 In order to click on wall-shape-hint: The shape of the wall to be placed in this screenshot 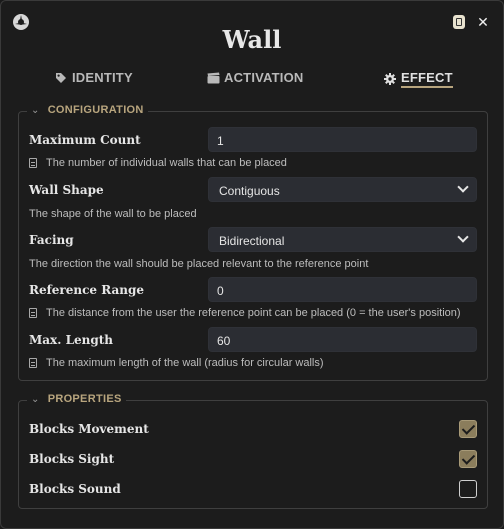, I will do `click(113, 214)`.